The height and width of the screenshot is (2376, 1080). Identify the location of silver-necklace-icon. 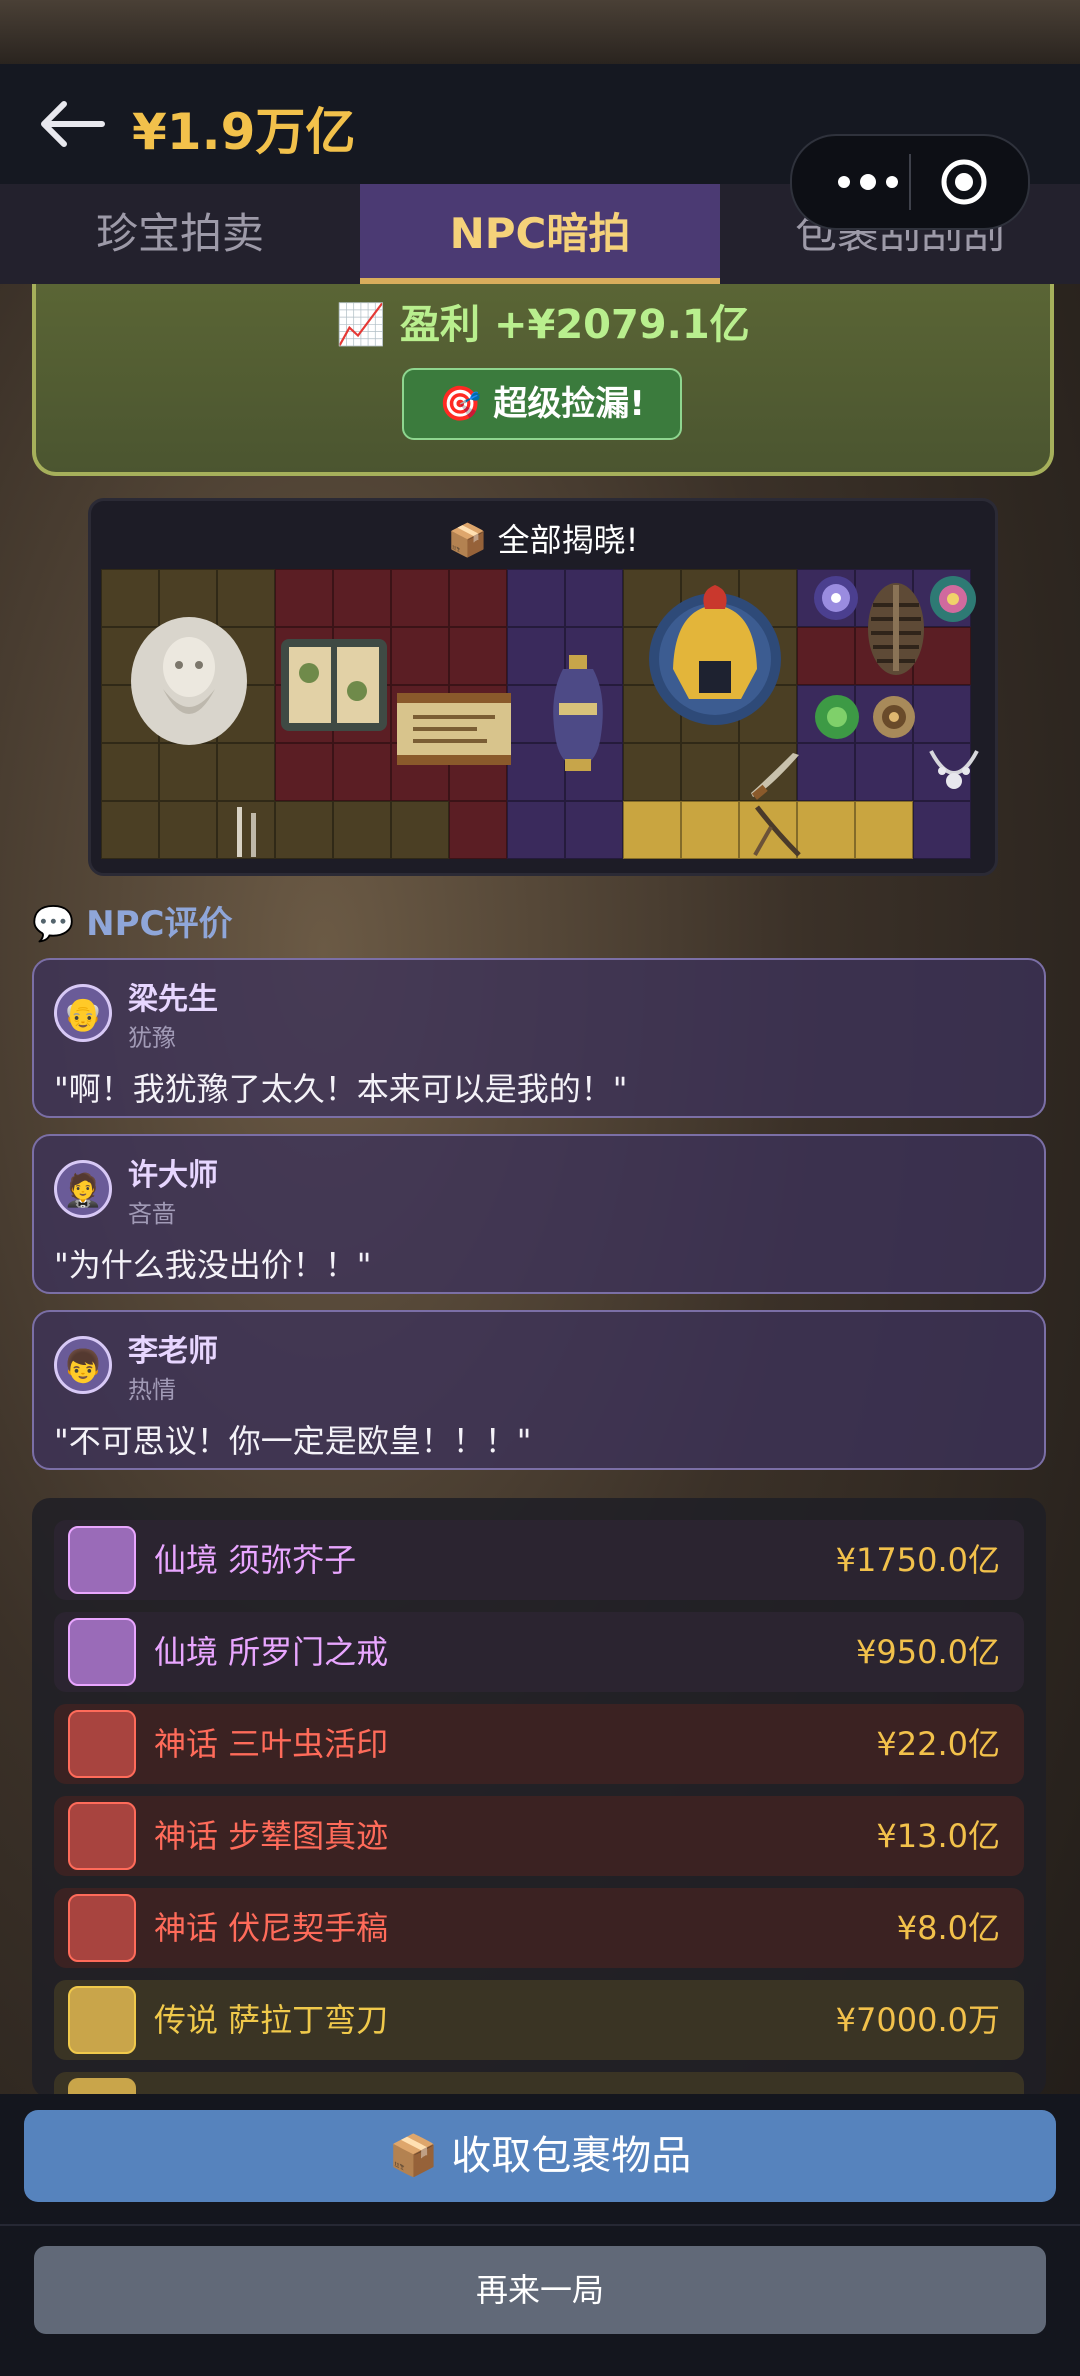
(954, 776).